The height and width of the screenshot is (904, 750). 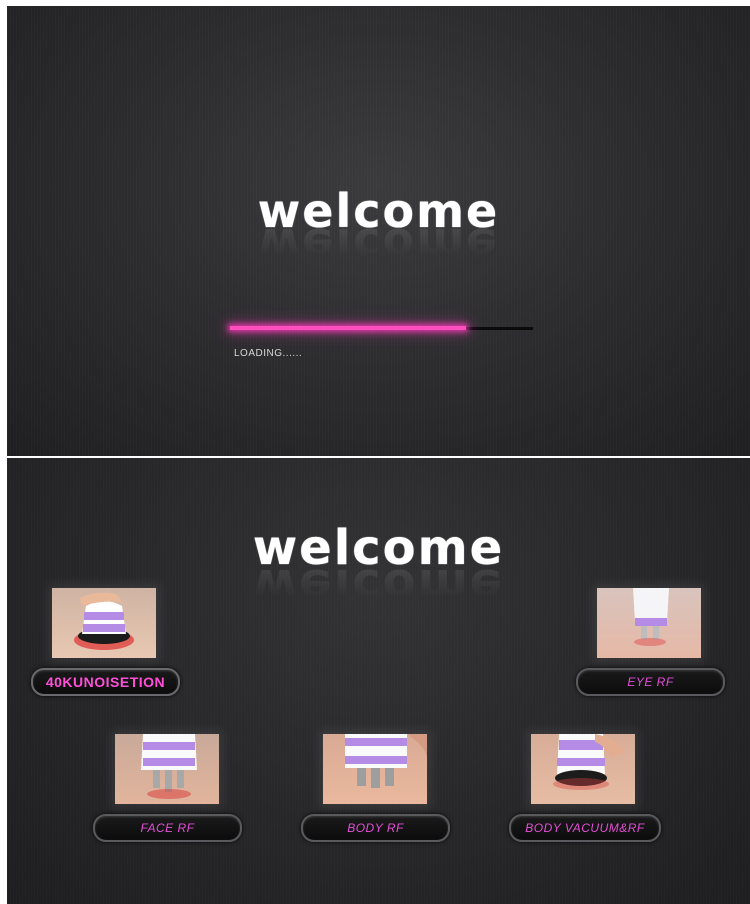 I want to click on tile-label: BODY RF, so click(x=375, y=828).